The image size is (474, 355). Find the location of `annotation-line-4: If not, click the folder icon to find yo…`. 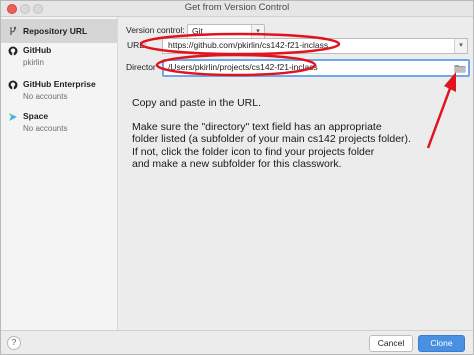

annotation-line-4: If not, click the folder icon to find yo… is located at coordinates (253, 151).